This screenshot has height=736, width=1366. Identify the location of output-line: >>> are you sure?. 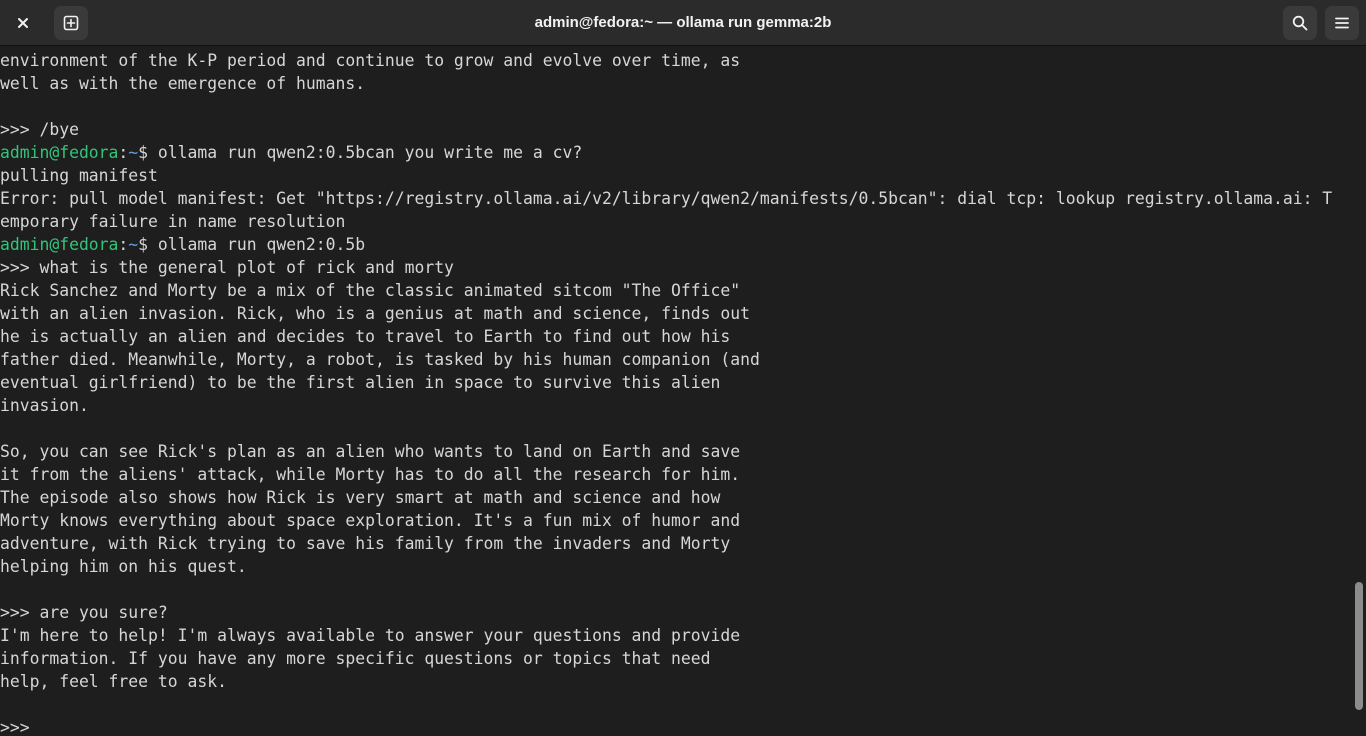
(676, 612).